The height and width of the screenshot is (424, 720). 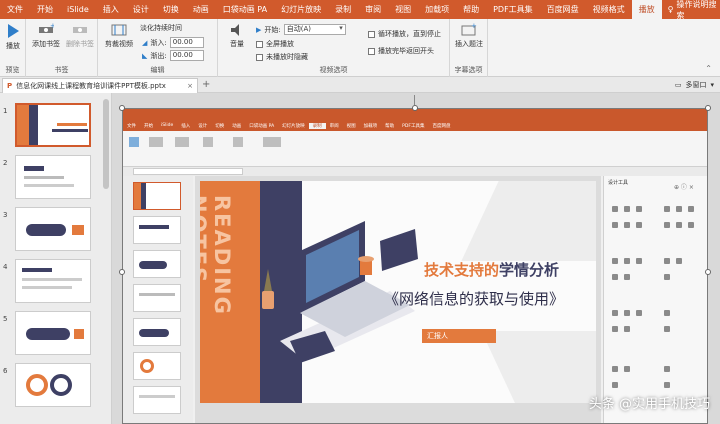 What do you see at coordinates (106, 144) in the screenshot?
I see `thumbnail-scrollbar` at bounding box center [106, 144].